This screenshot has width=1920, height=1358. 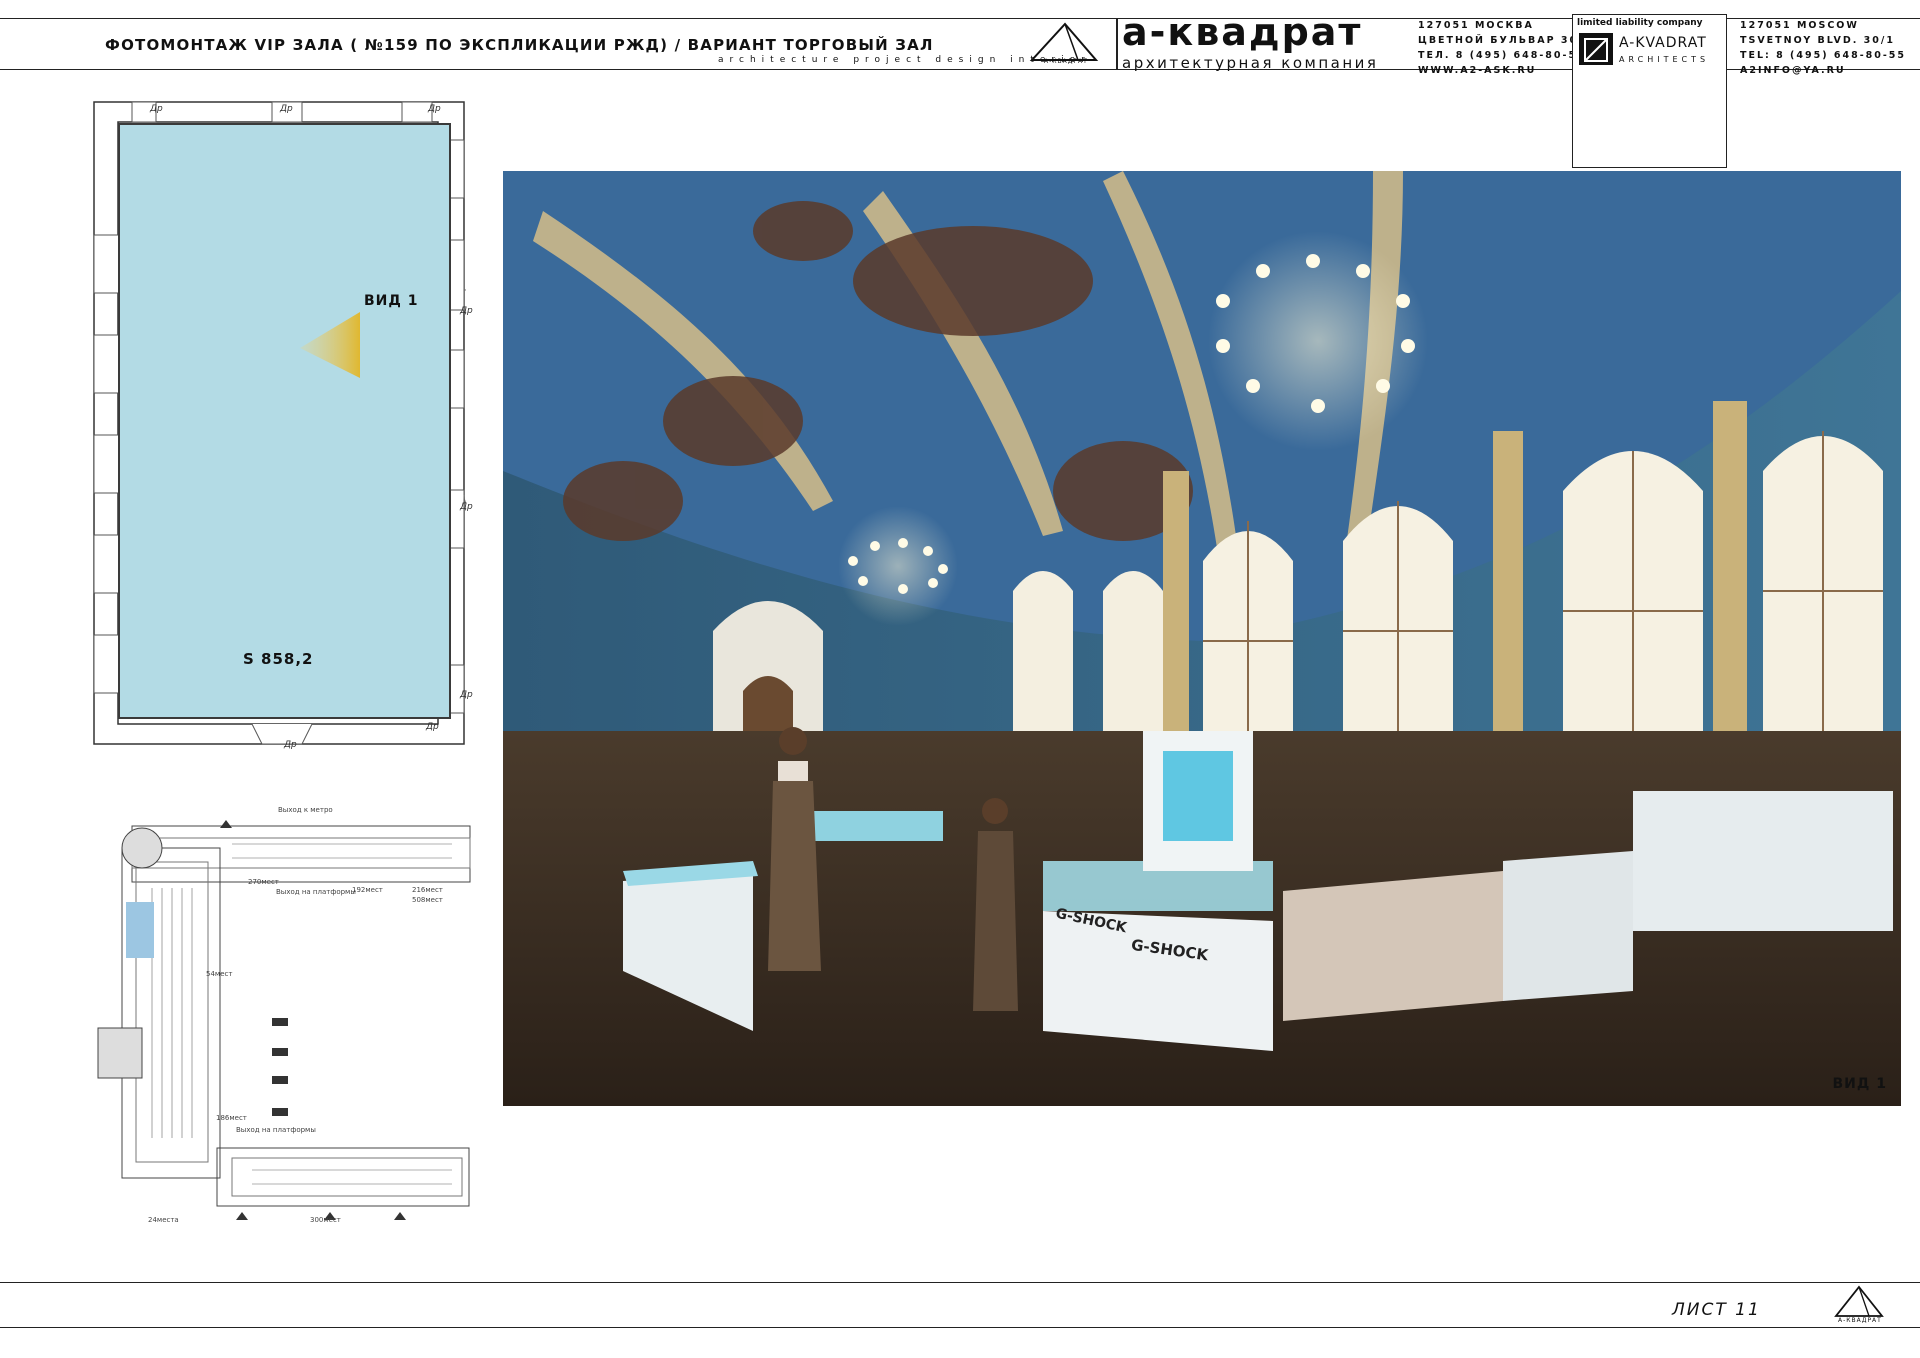 I want to click on company-logo: А-КВАДРАТ, so click(x=1065, y=45).